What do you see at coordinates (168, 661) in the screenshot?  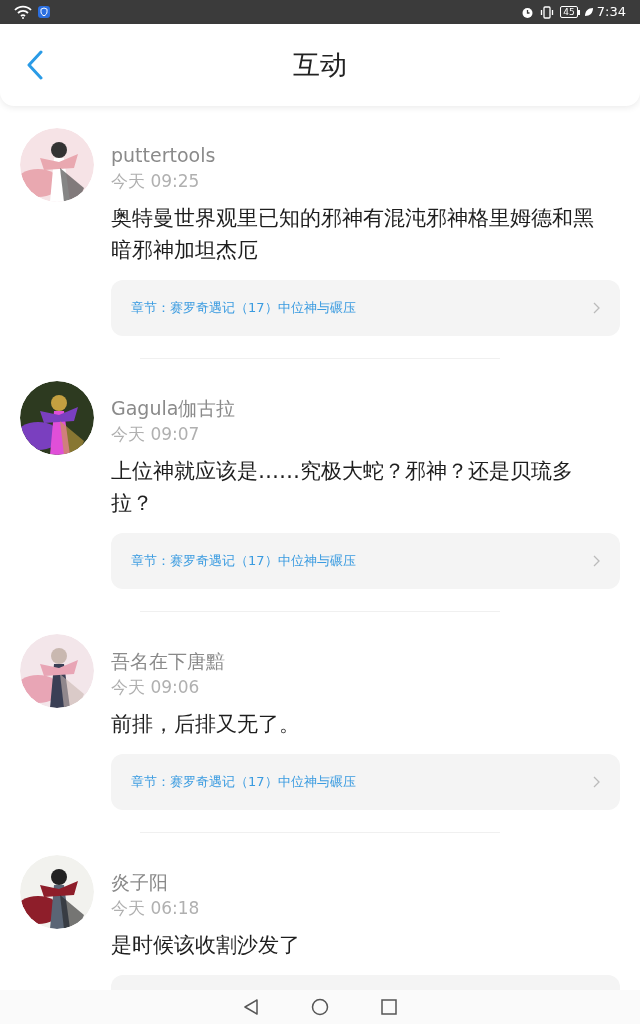 I see `user-name: 吾名在下唐黯` at bounding box center [168, 661].